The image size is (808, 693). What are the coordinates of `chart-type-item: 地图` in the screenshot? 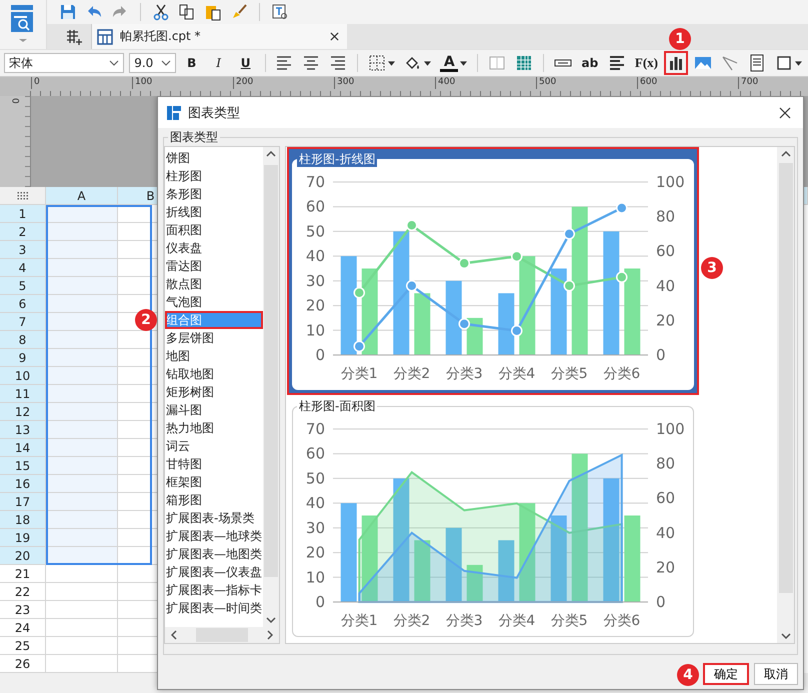 It's located at (214, 356).